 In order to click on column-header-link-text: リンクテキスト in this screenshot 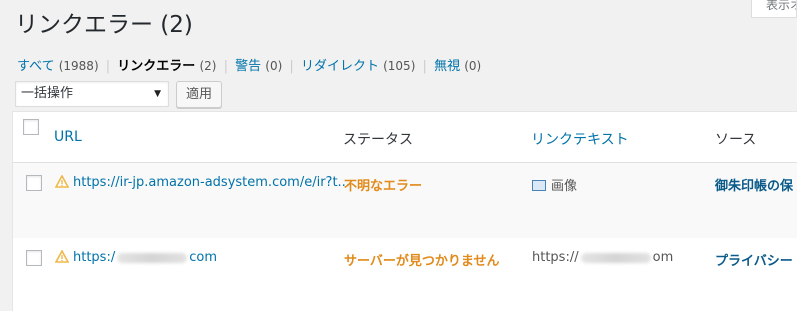, I will do `click(580, 139)`.